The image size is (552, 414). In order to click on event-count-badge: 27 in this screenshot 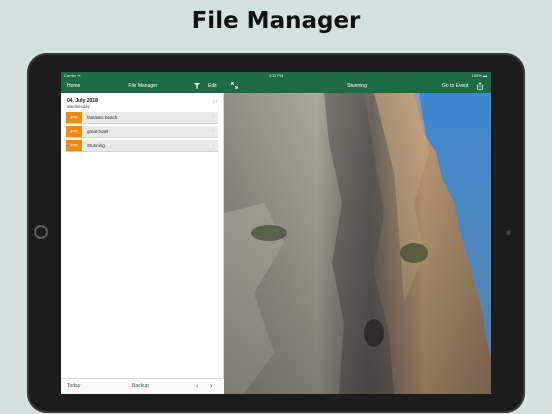, I will do `click(215, 101)`.